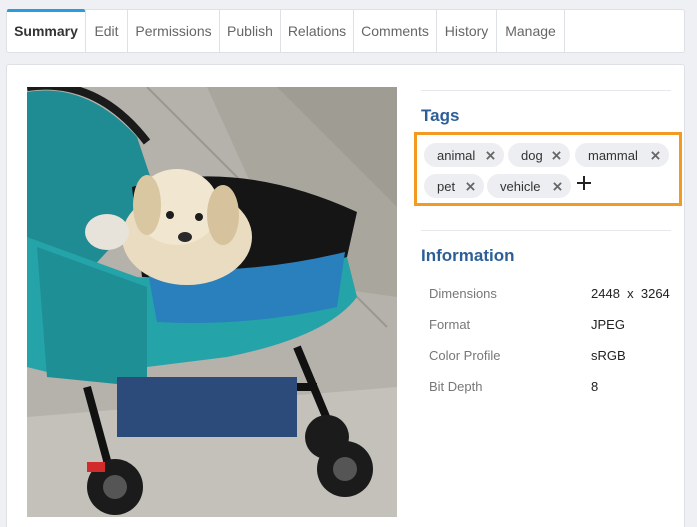 Image resolution: width=697 pixels, height=527 pixels. What do you see at coordinates (608, 324) in the screenshot?
I see `info-value: JPEG` at bounding box center [608, 324].